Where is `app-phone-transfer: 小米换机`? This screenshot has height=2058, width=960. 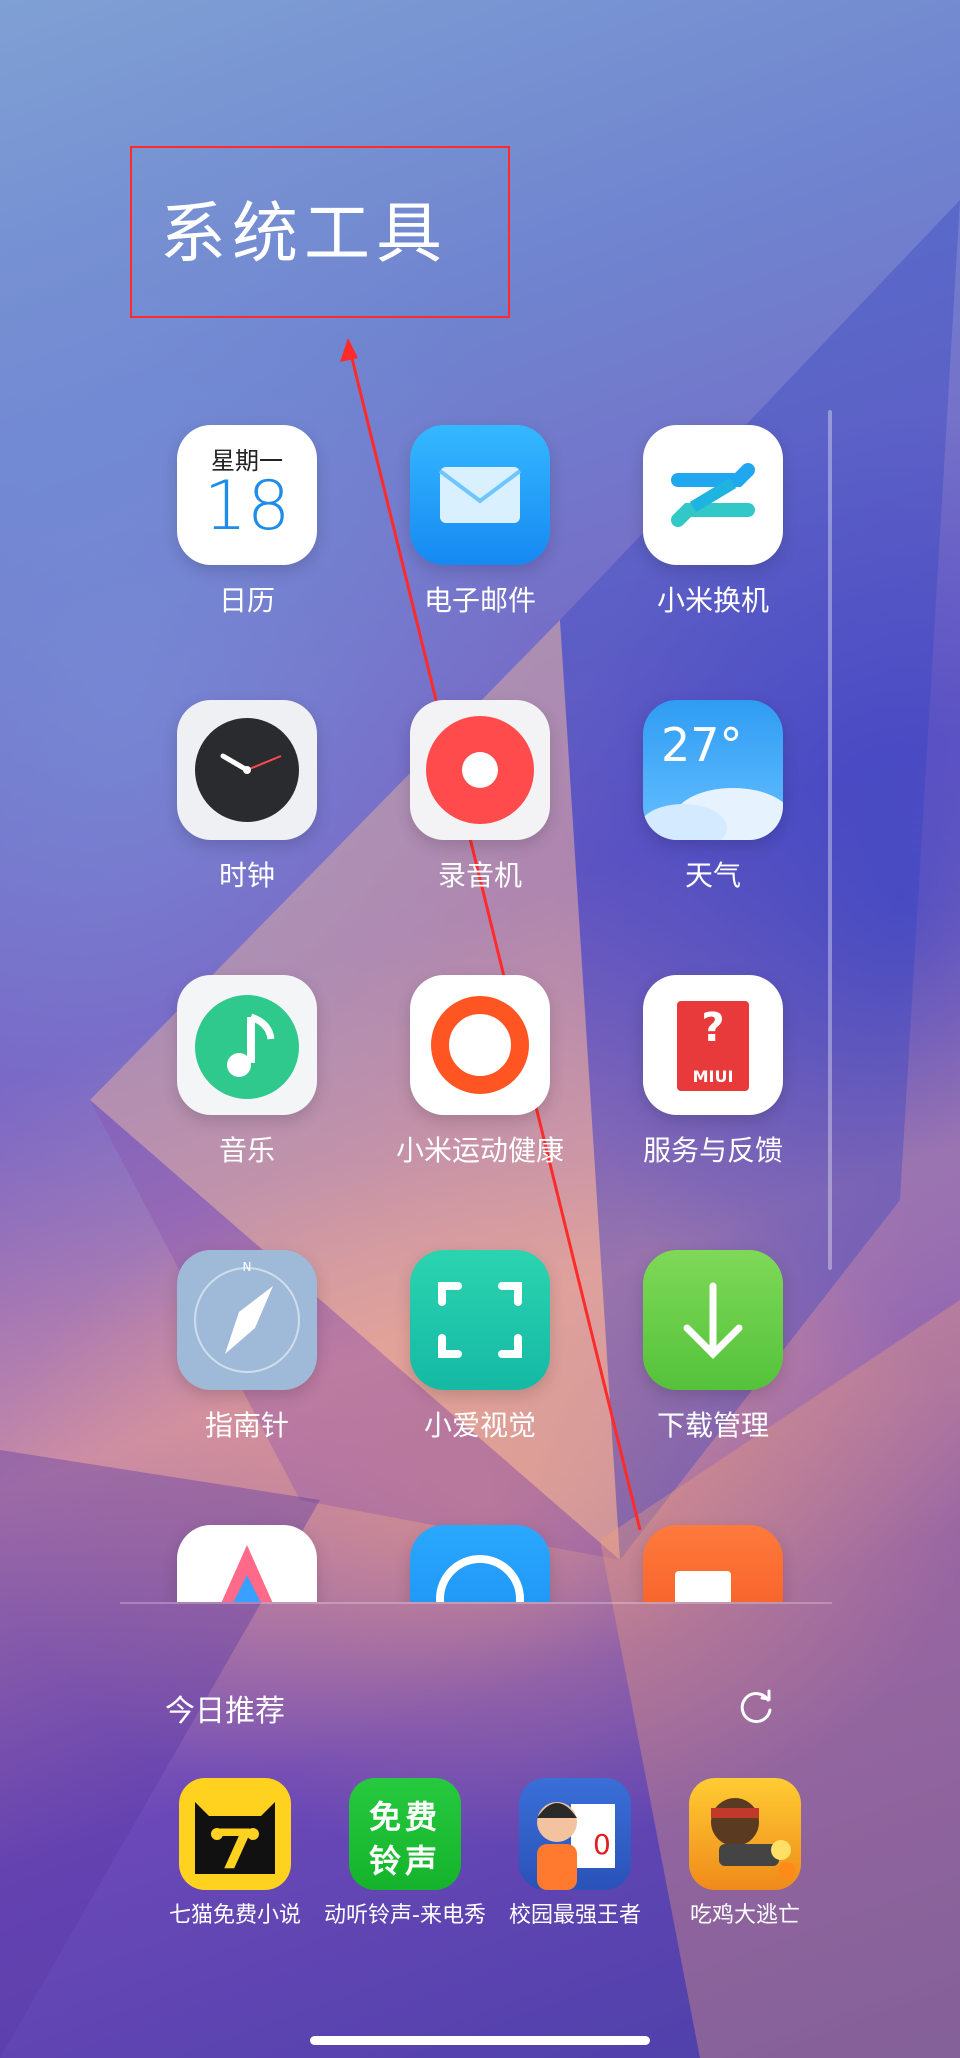 app-phone-transfer: 小米换机 is located at coordinates (713, 522).